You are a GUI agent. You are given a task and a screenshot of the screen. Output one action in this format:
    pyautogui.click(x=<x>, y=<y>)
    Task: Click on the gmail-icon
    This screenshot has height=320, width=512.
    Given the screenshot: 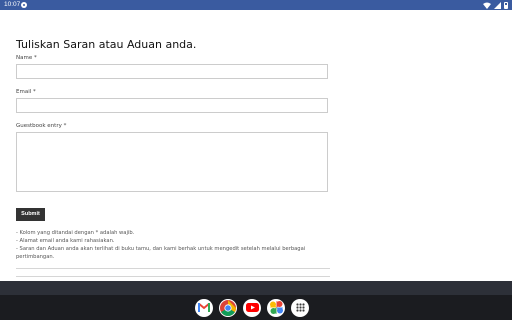 What is the action you would take?
    pyautogui.click(x=204, y=307)
    